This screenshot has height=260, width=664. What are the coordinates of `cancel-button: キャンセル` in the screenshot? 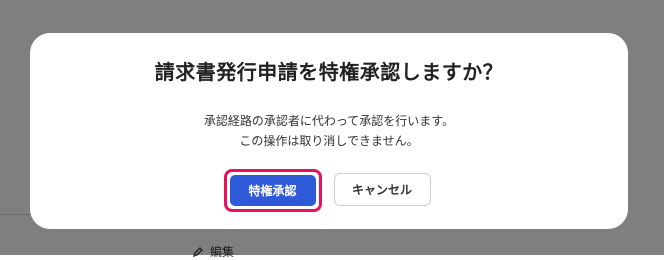 It's located at (382, 189).